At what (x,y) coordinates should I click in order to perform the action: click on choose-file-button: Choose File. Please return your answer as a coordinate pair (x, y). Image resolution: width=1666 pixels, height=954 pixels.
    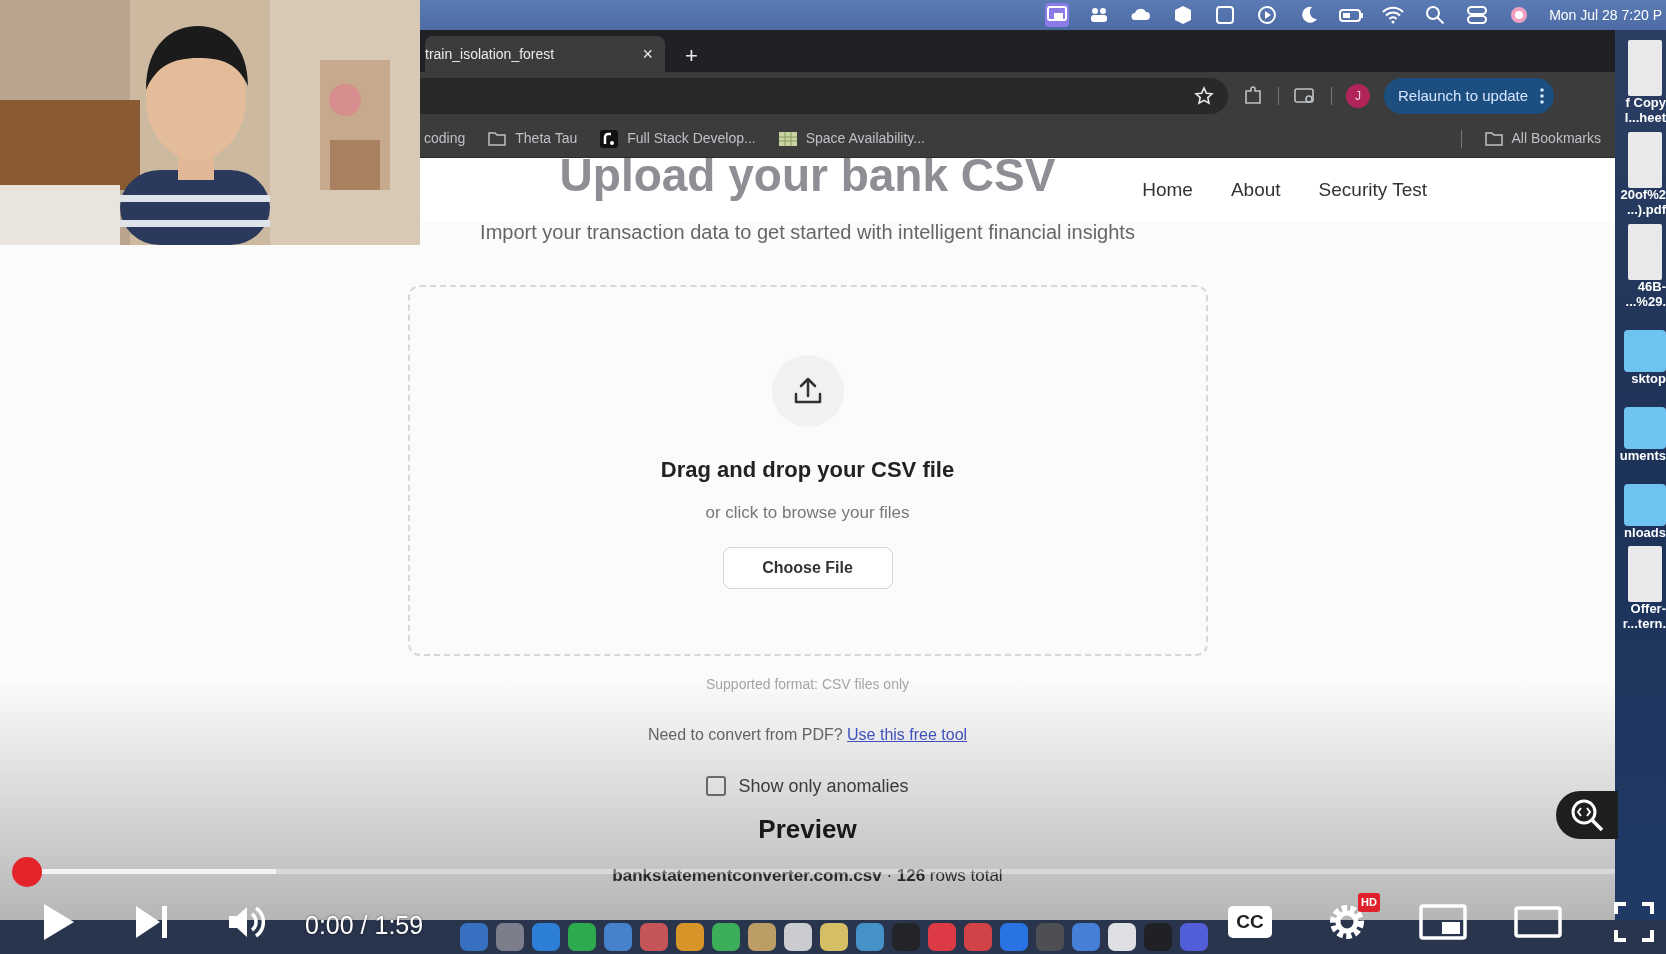
    Looking at the image, I should click on (807, 568).